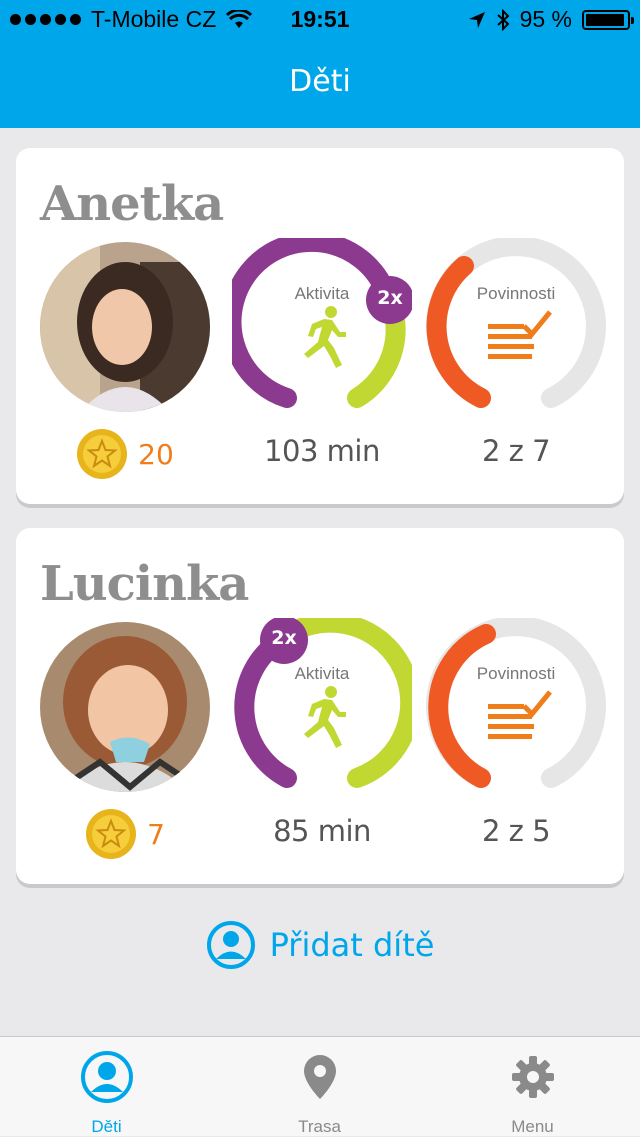 The width and height of the screenshot is (640, 1137). I want to click on activity-value: 103 min, so click(322, 451).